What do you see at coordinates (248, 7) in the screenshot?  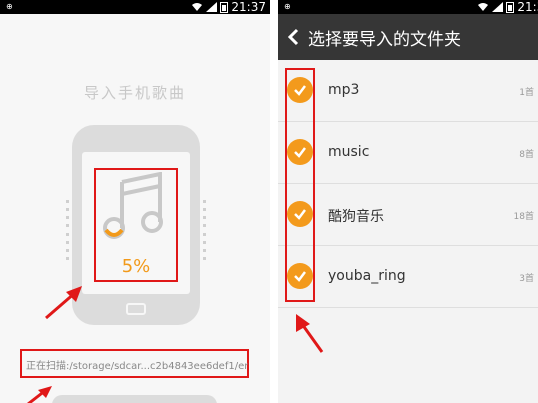 I see `status-time: 21:37` at bounding box center [248, 7].